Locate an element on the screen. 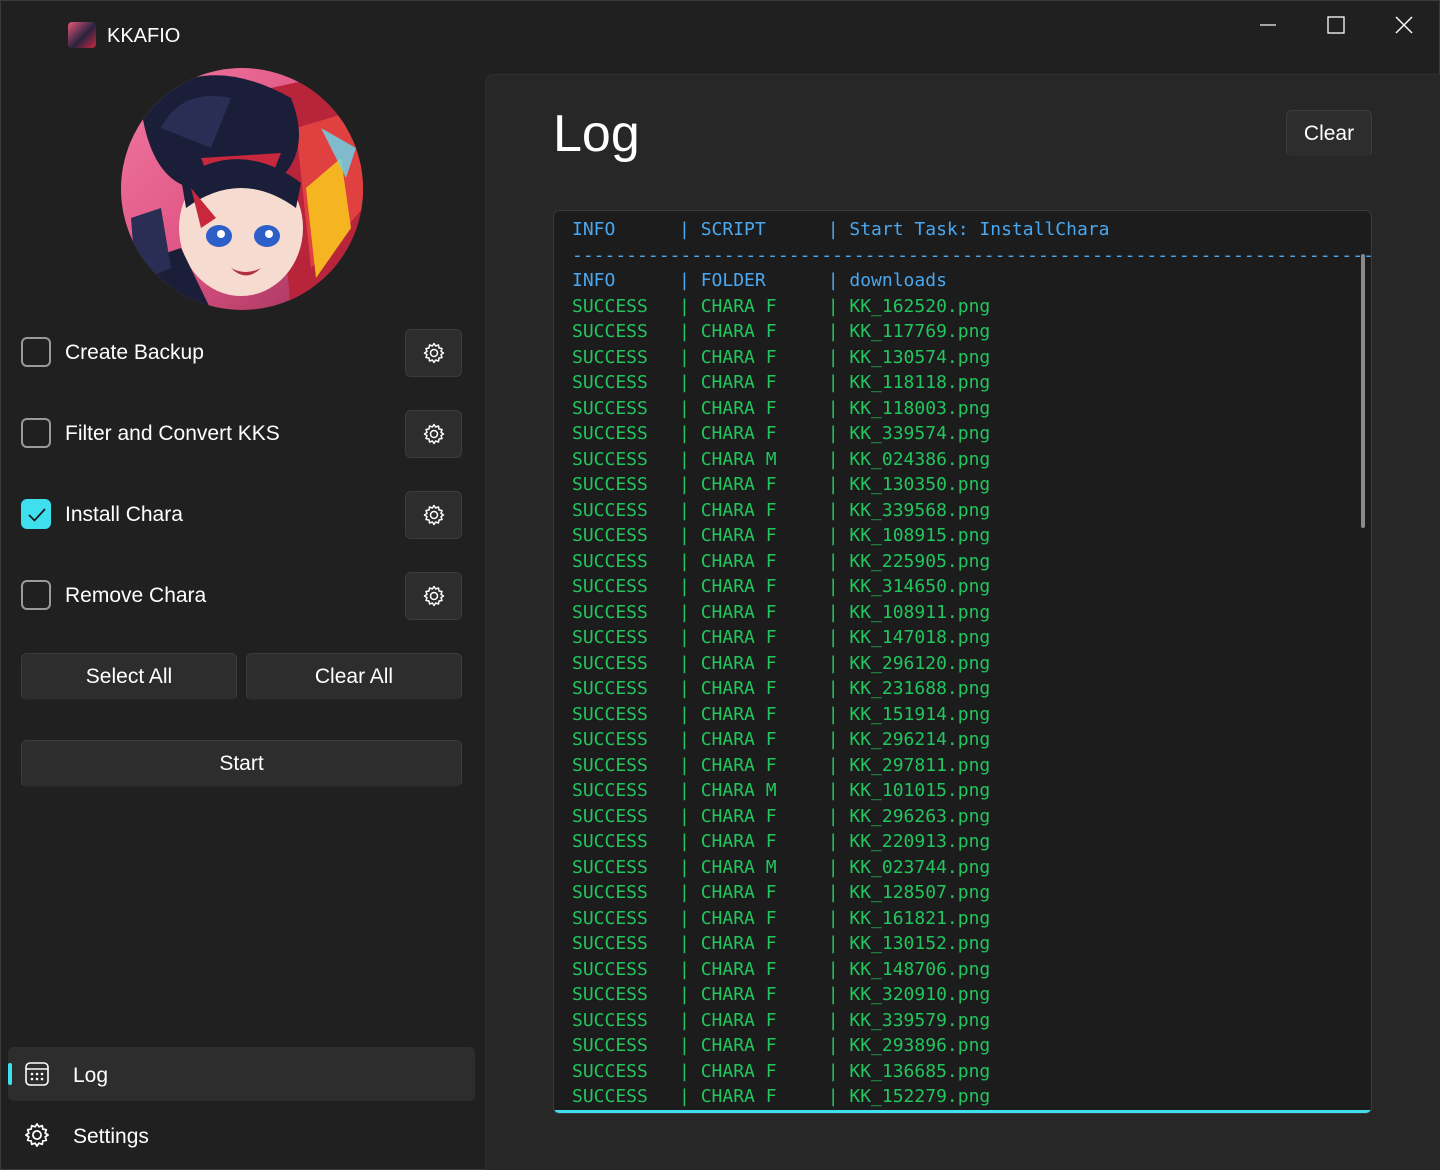 The height and width of the screenshot is (1170, 1440). log-line: INFO | SCRIPT | Start Task: InstallChara is located at coordinates (971, 230).